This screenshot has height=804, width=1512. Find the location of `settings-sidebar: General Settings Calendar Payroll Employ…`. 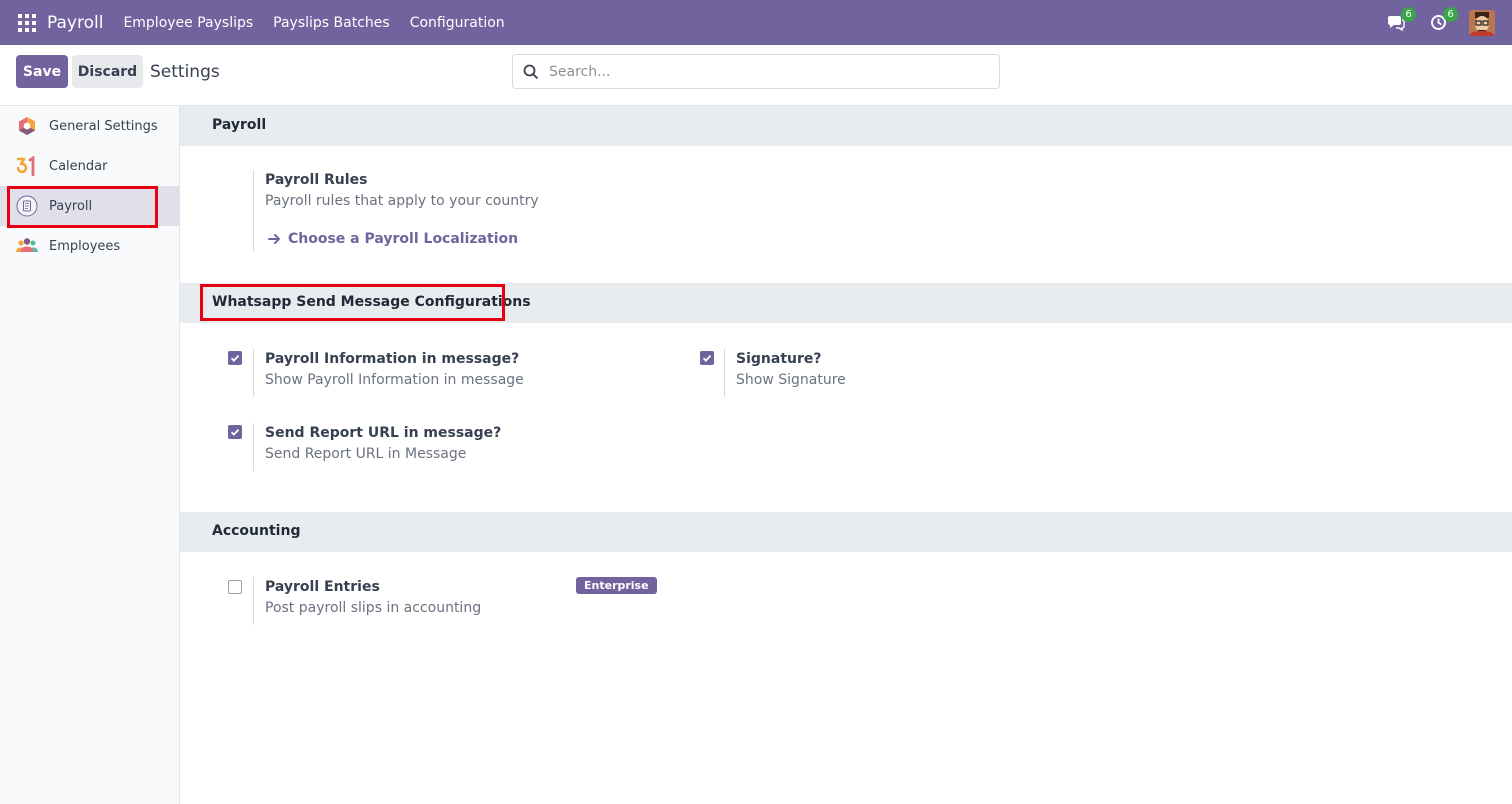

settings-sidebar: General Settings Calendar Payroll Employ… is located at coordinates (90, 455).